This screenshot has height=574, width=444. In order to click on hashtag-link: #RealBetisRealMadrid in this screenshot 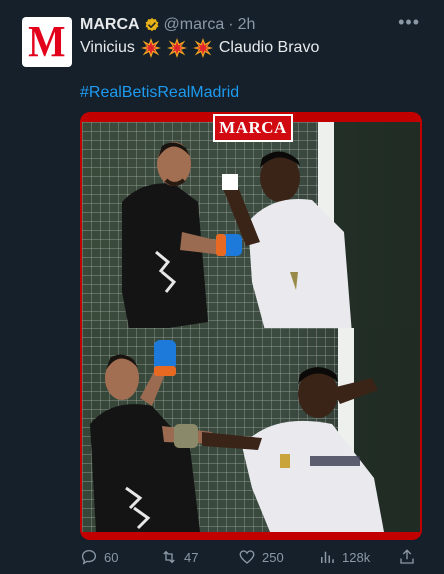, I will do `click(159, 93)`.